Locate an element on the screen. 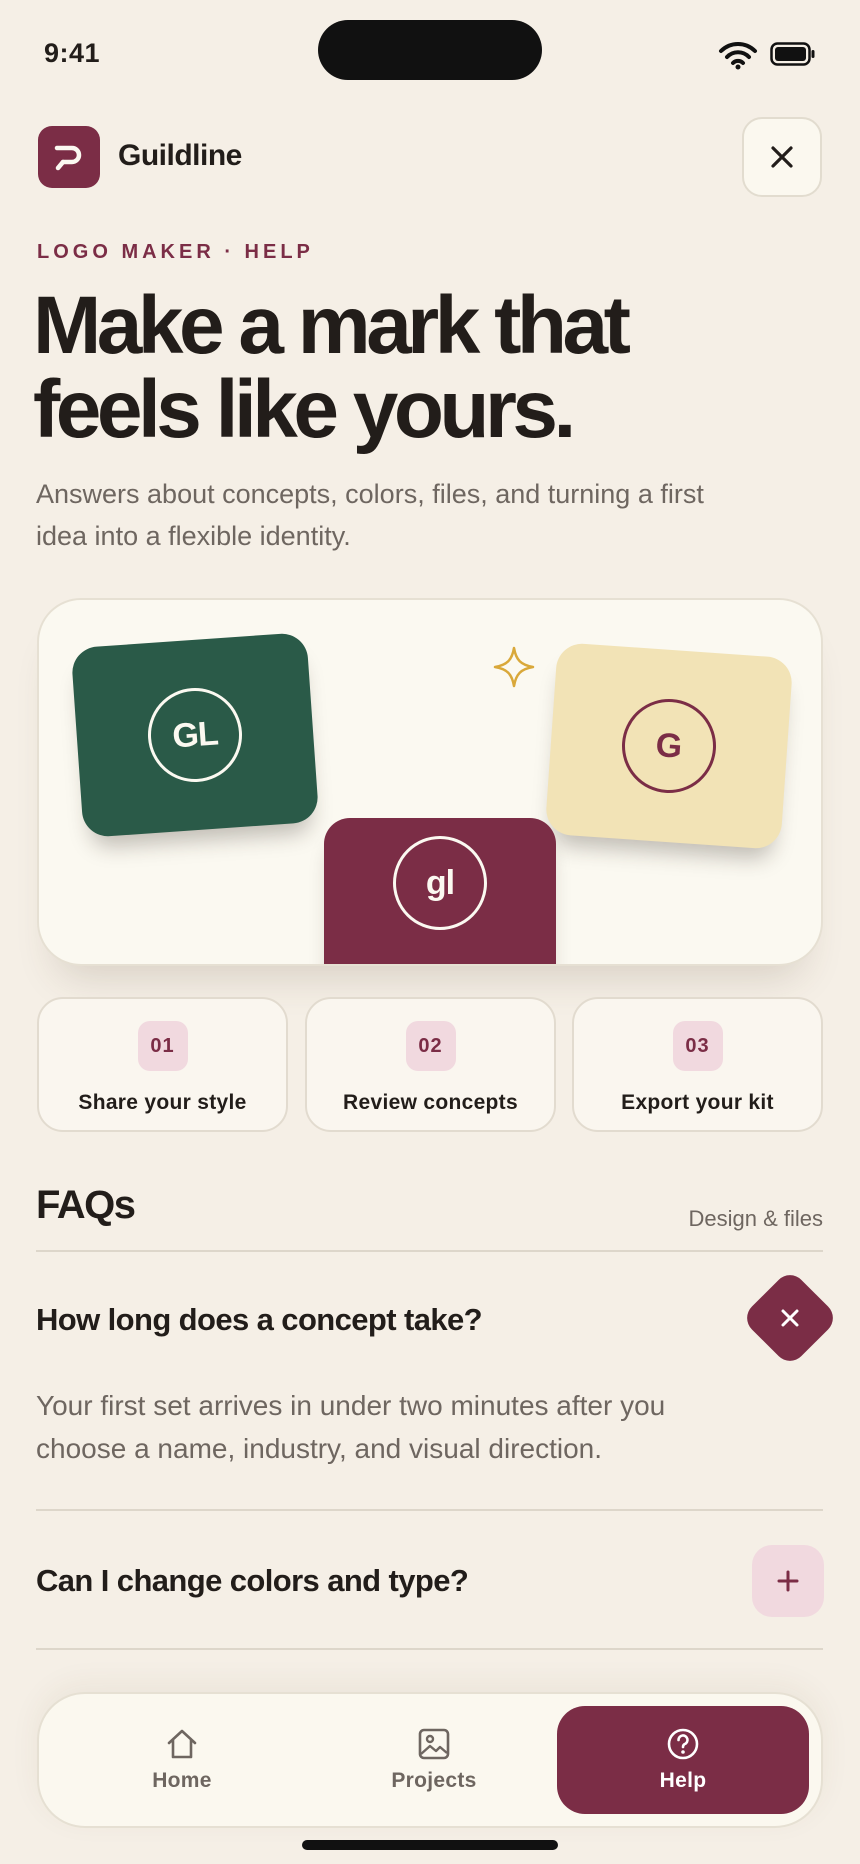  step-number: 02 is located at coordinates (430, 1046).